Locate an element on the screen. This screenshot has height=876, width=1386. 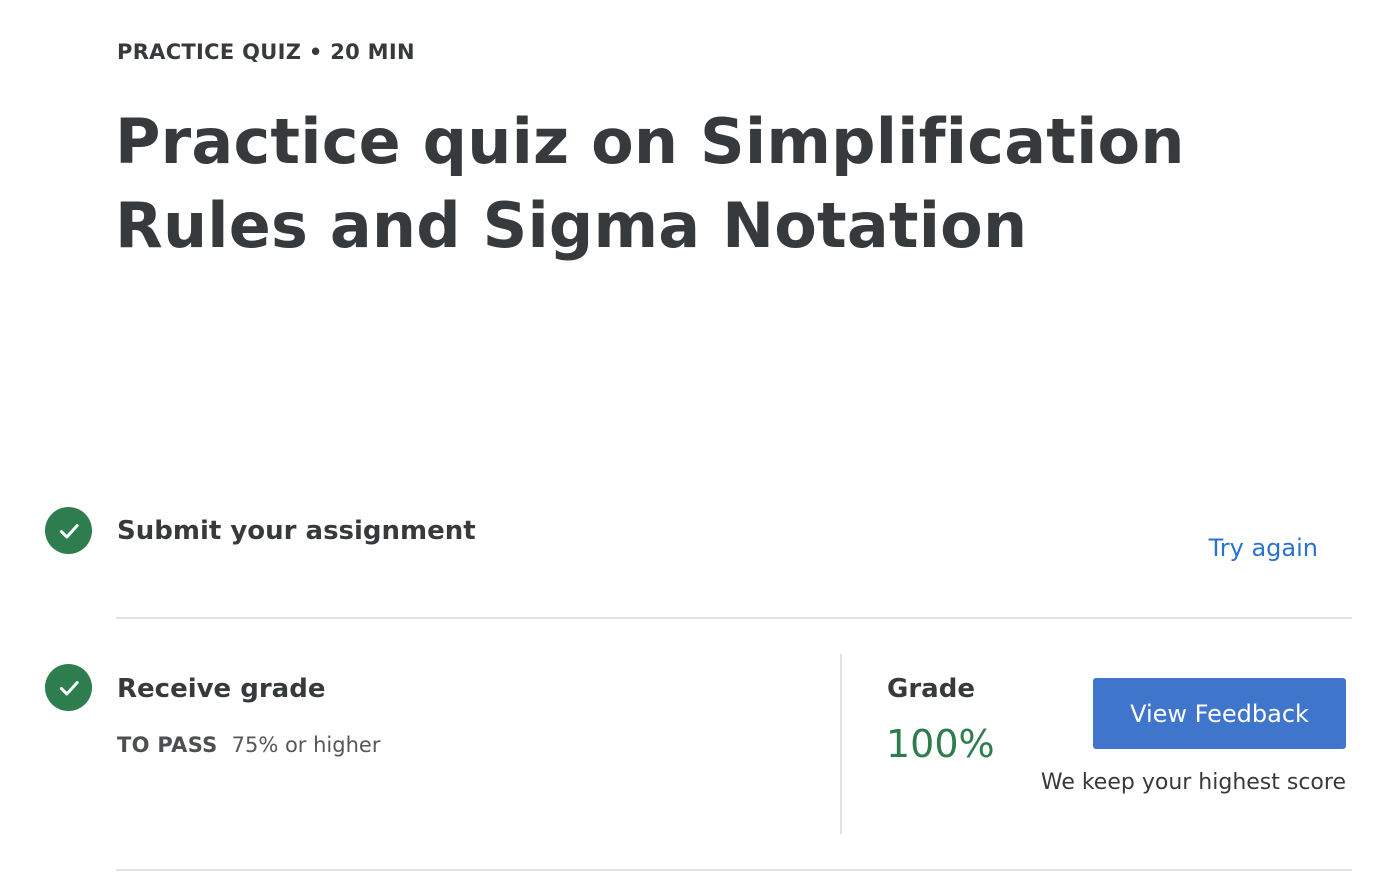
highest-score-note: We keep your highest score is located at coordinates (1193, 782).